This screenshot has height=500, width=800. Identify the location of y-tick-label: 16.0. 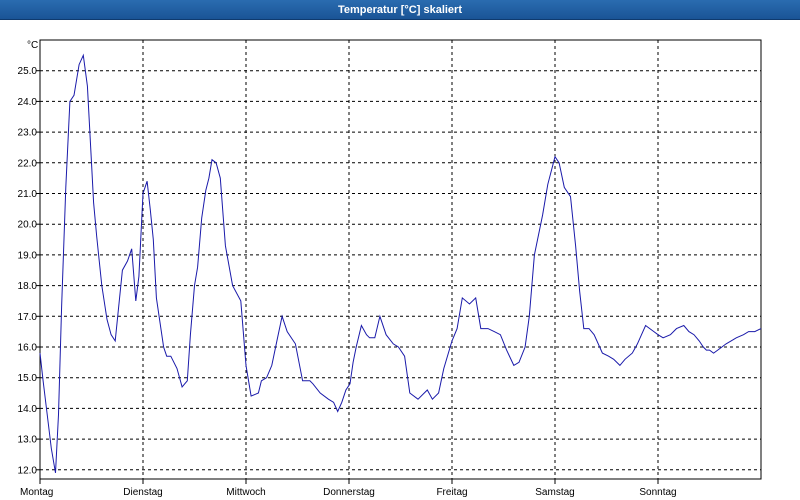
(28, 347).